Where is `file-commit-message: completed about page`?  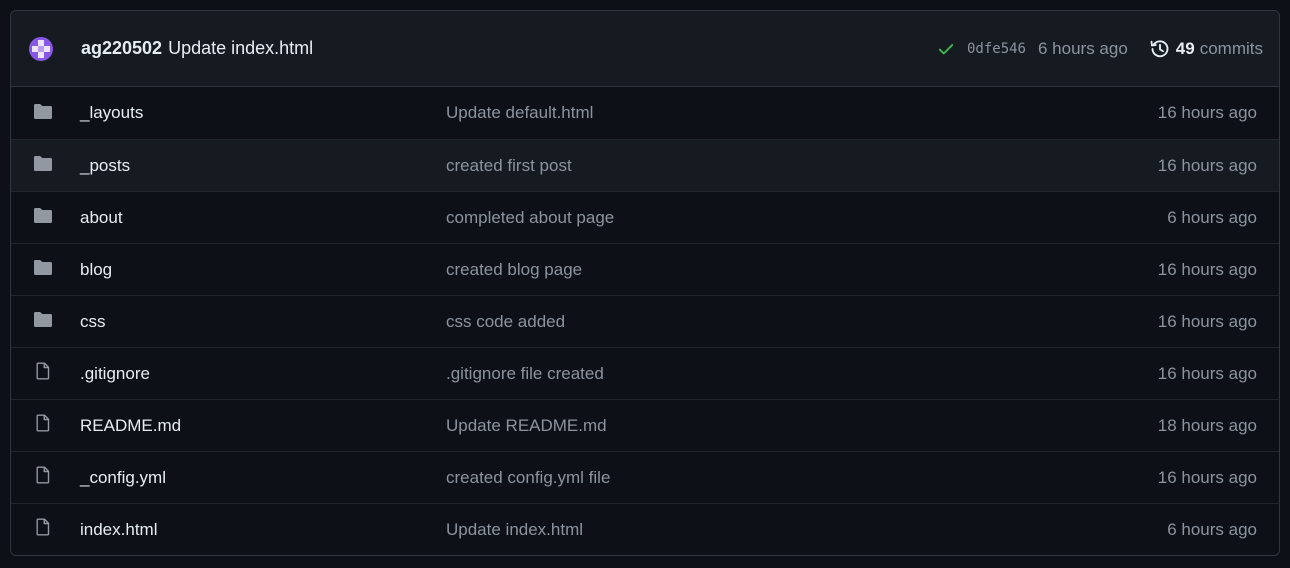
file-commit-message: completed about page is located at coordinates (530, 218).